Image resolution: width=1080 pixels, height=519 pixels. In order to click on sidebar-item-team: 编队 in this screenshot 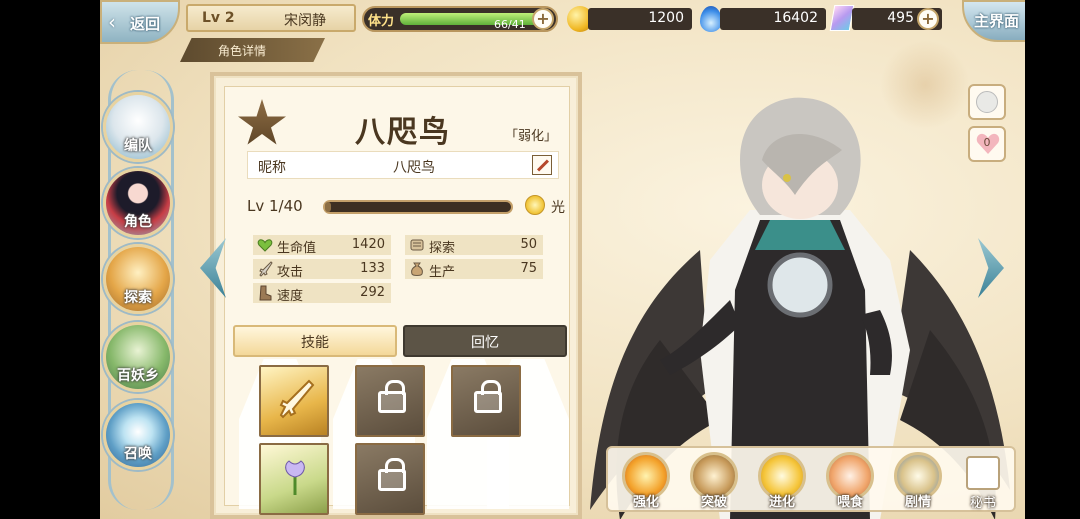, I will do `click(138, 127)`.